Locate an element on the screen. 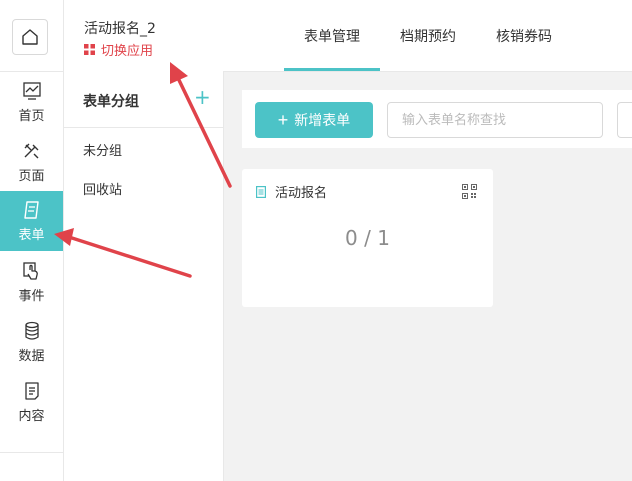 The height and width of the screenshot is (481, 632). app-name: 活动报名_2 is located at coordinates (120, 29).